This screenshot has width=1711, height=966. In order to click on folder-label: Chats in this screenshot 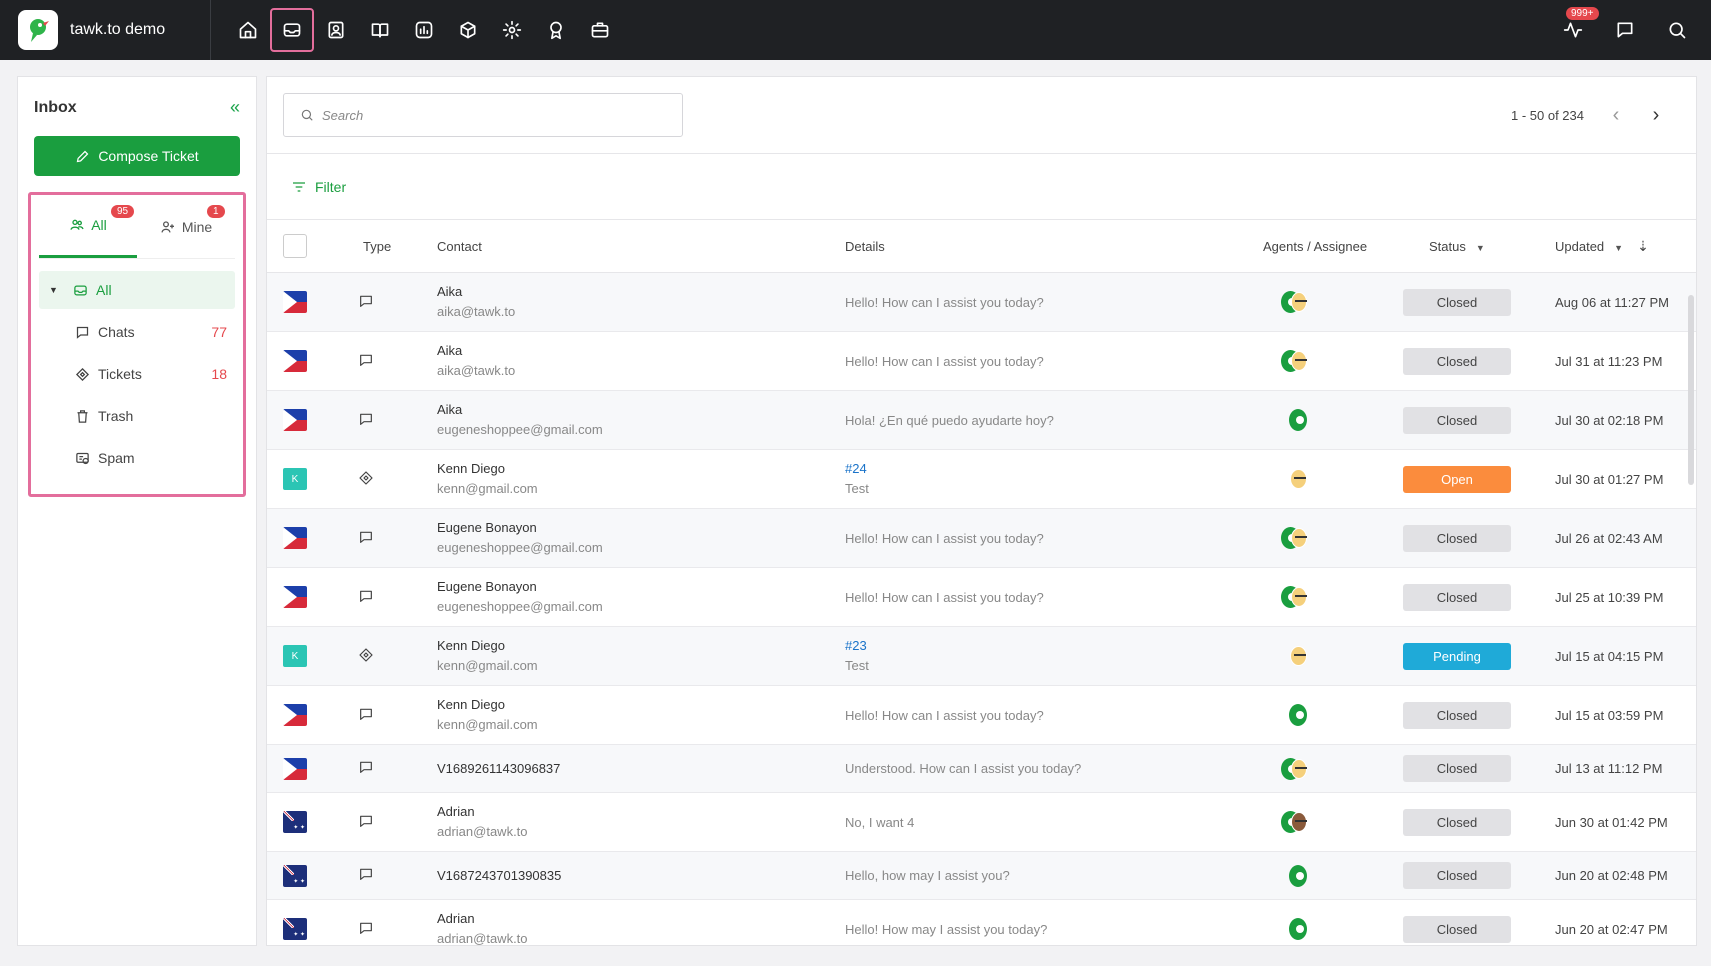, I will do `click(116, 332)`.